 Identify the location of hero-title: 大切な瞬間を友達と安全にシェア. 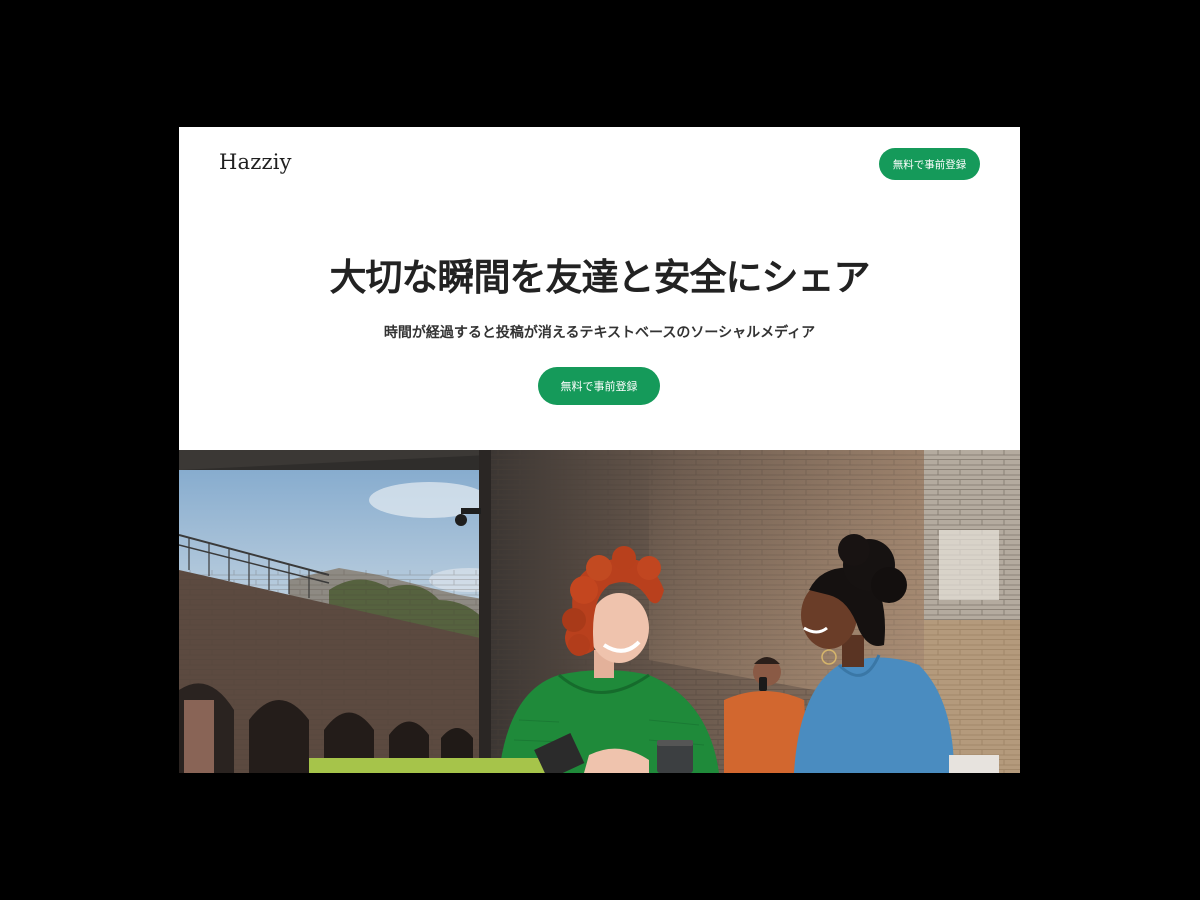
(600, 277).